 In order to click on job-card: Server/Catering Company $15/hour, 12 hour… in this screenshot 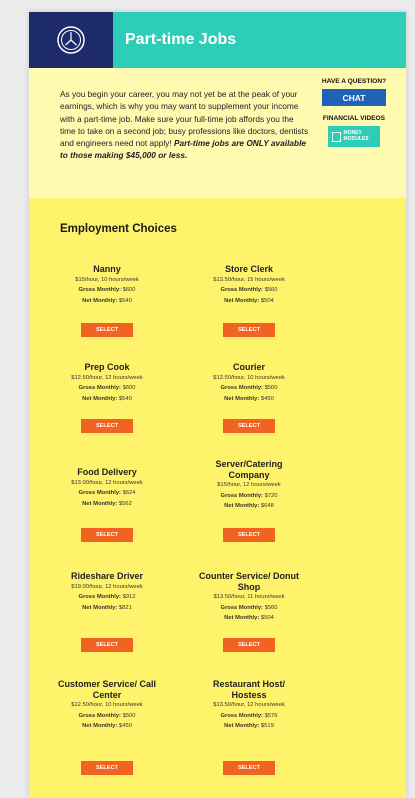, I will do `click(249, 485)`.